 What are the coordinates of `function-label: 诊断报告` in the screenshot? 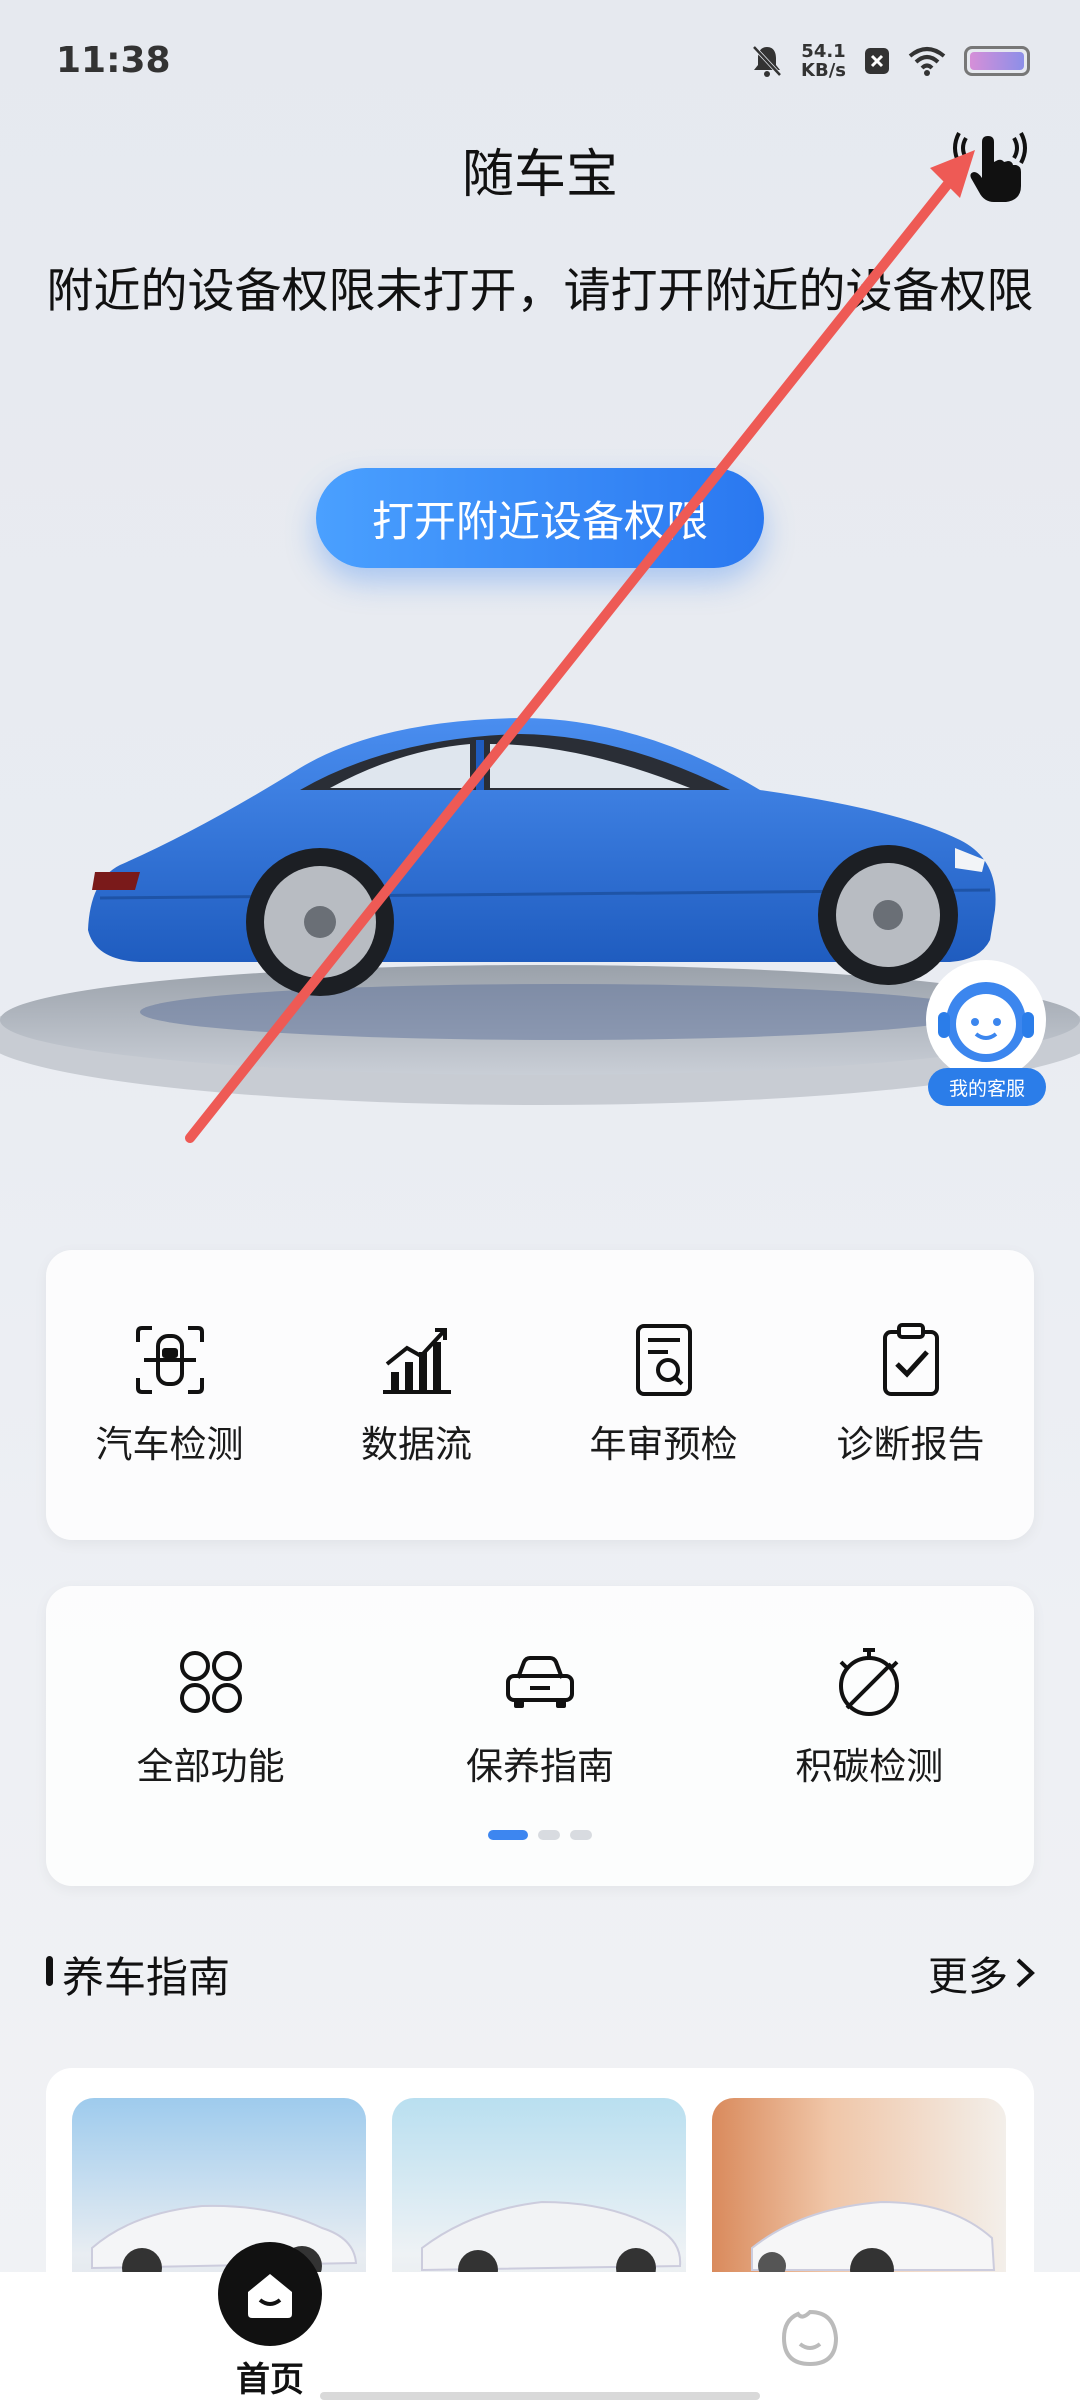 It's located at (910, 1444).